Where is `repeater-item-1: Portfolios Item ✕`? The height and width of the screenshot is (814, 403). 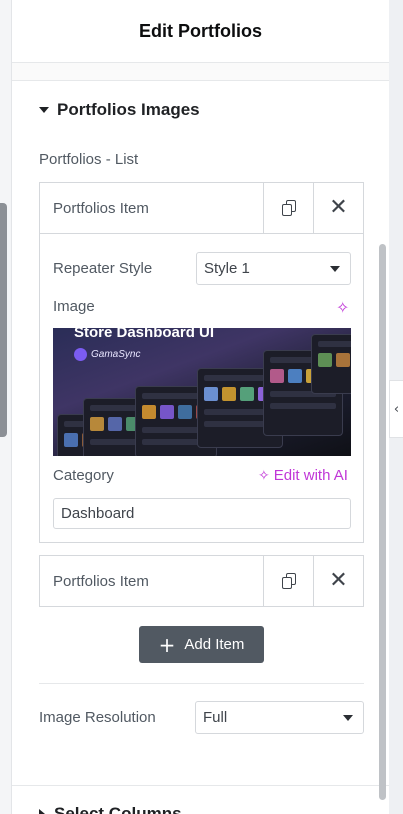
repeater-item-1: Portfolios Item ✕ is located at coordinates (201, 208).